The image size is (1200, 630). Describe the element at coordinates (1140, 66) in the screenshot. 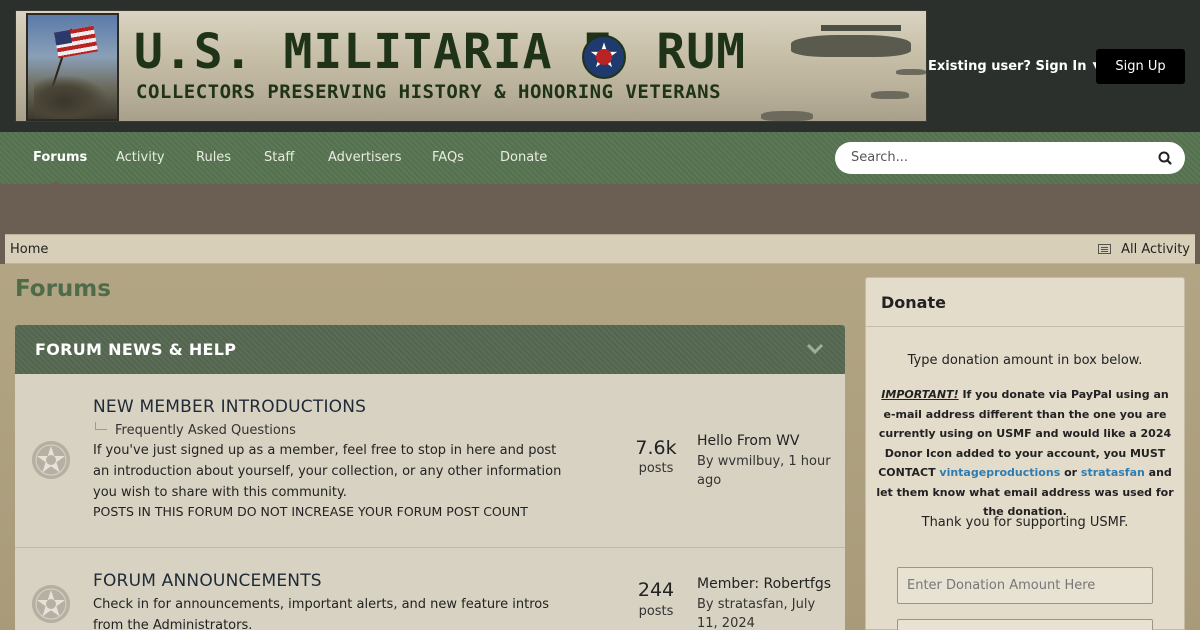

I see `sign-up-button: Sign Up` at that location.